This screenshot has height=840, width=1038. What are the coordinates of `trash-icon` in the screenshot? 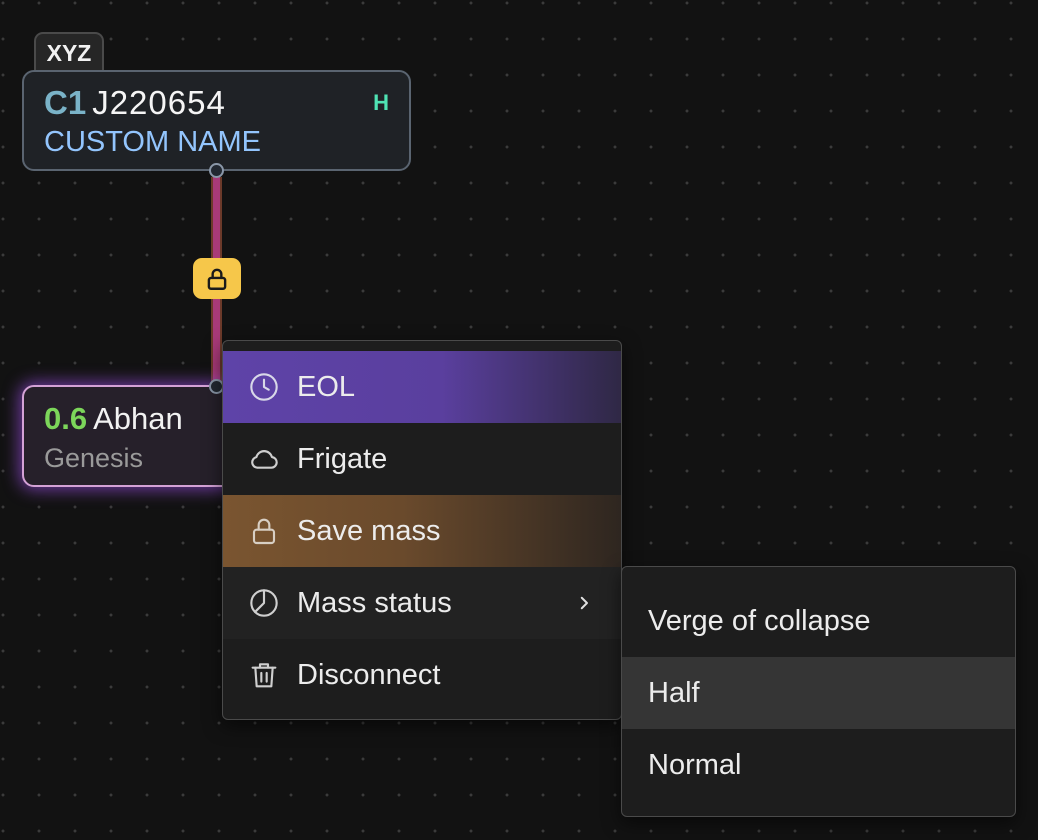 It's located at (264, 675).